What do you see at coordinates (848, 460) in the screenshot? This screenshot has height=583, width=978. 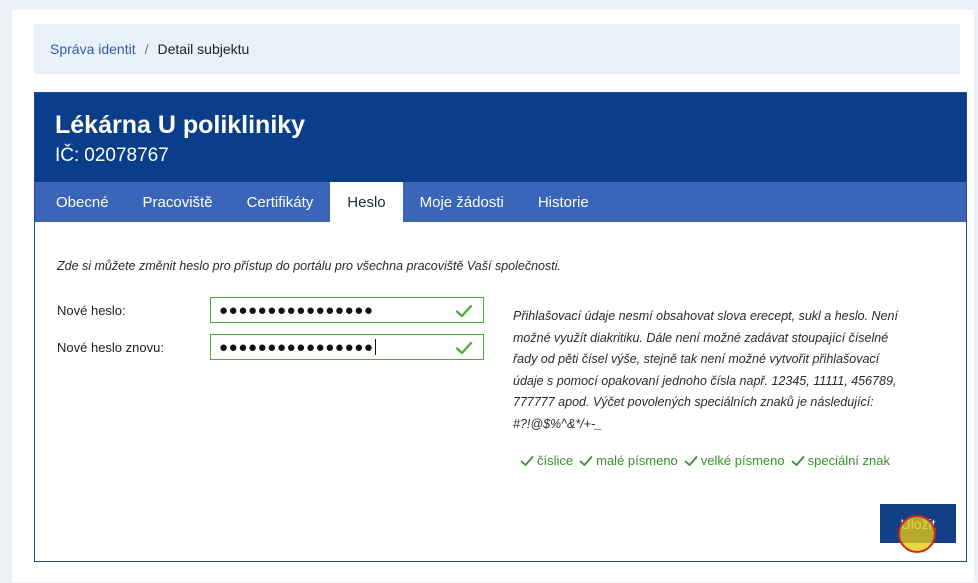 I see `requirement-label: speciální znak` at bounding box center [848, 460].